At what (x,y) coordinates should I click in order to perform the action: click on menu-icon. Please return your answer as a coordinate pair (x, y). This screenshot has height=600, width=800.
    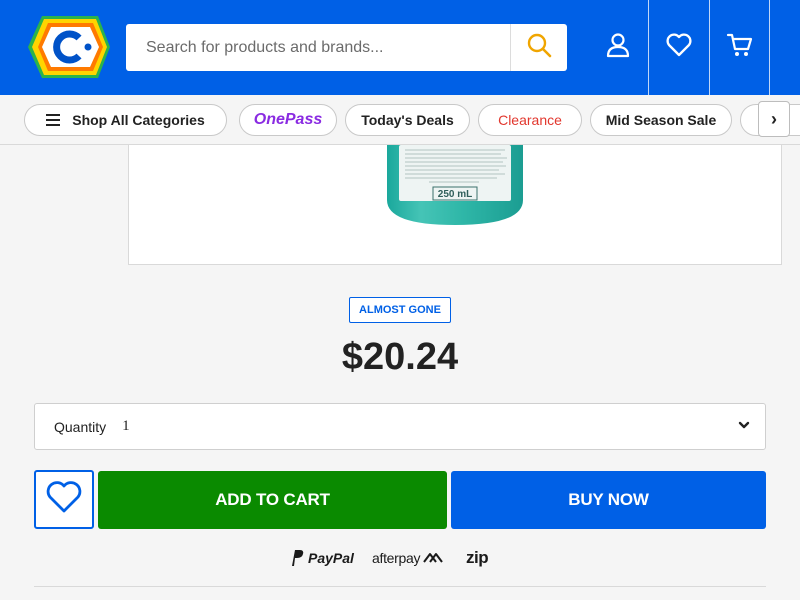
    Looking at the image, I should click on (53, 120).